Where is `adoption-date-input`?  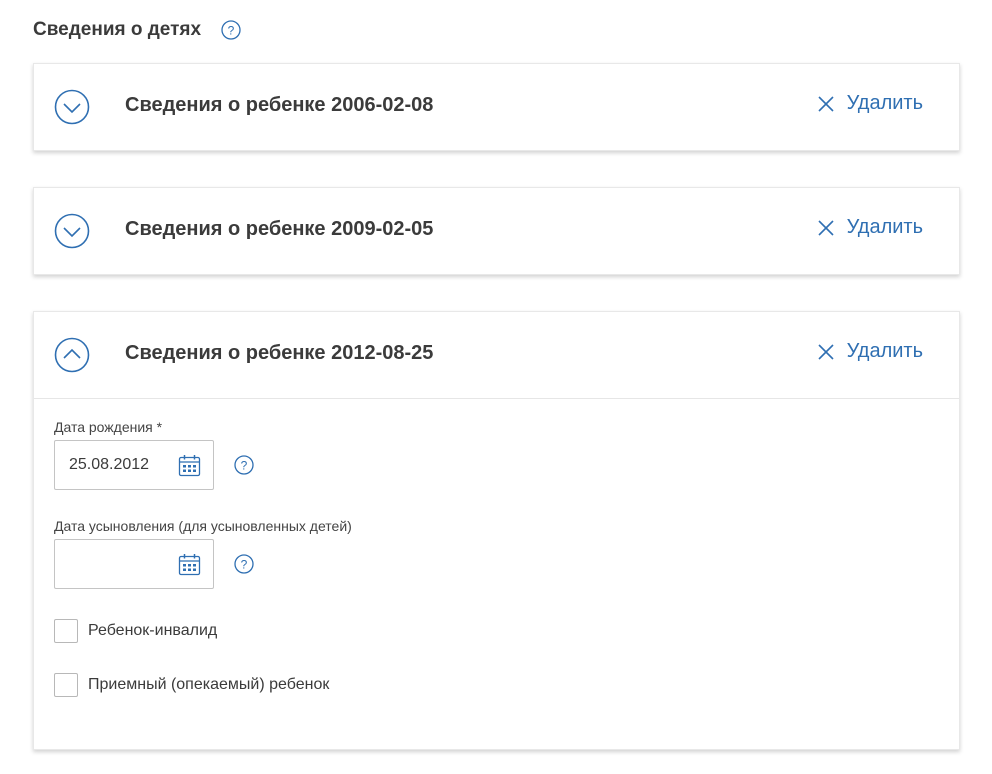 adoption-date-input is located at coordinates (134, 564).